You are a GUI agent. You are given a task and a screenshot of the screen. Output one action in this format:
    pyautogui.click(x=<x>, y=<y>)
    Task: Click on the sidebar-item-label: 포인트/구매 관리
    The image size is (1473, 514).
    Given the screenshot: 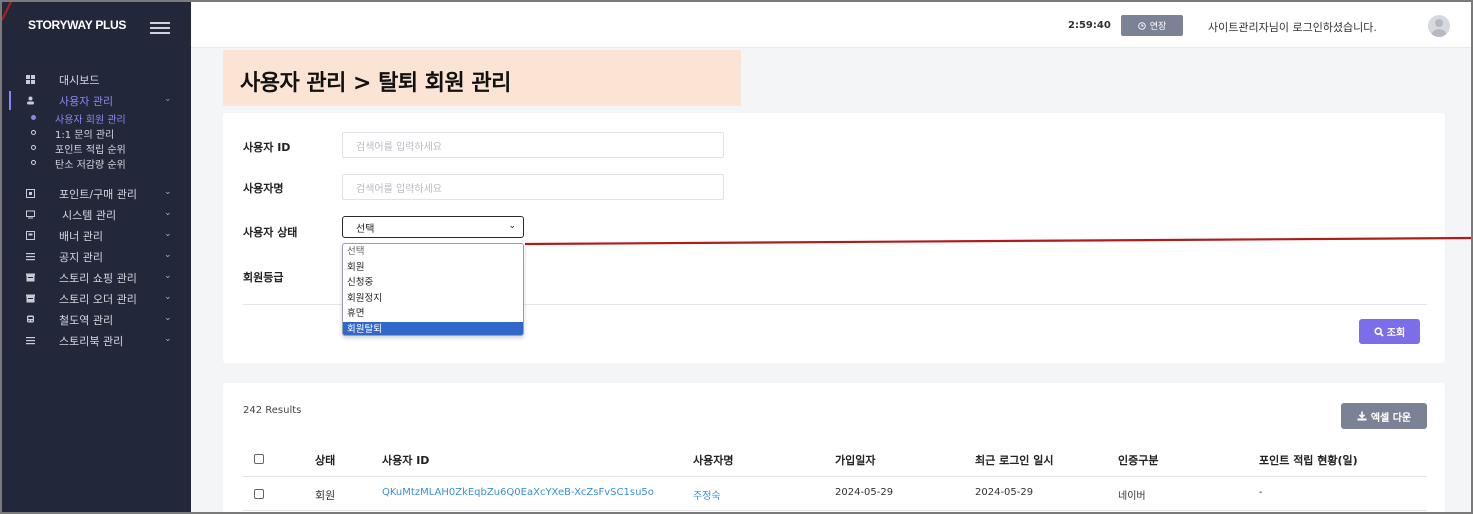 What is the action you would take?
    pyautogui.click(x=98, y=194)
    